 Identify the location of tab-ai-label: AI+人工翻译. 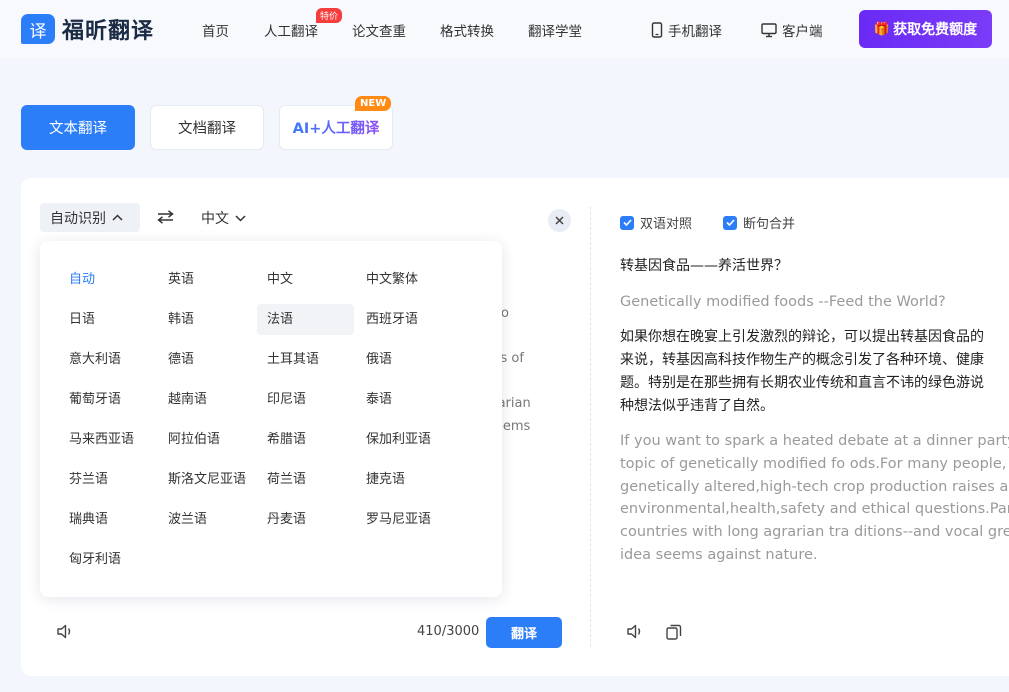
(336, 127).